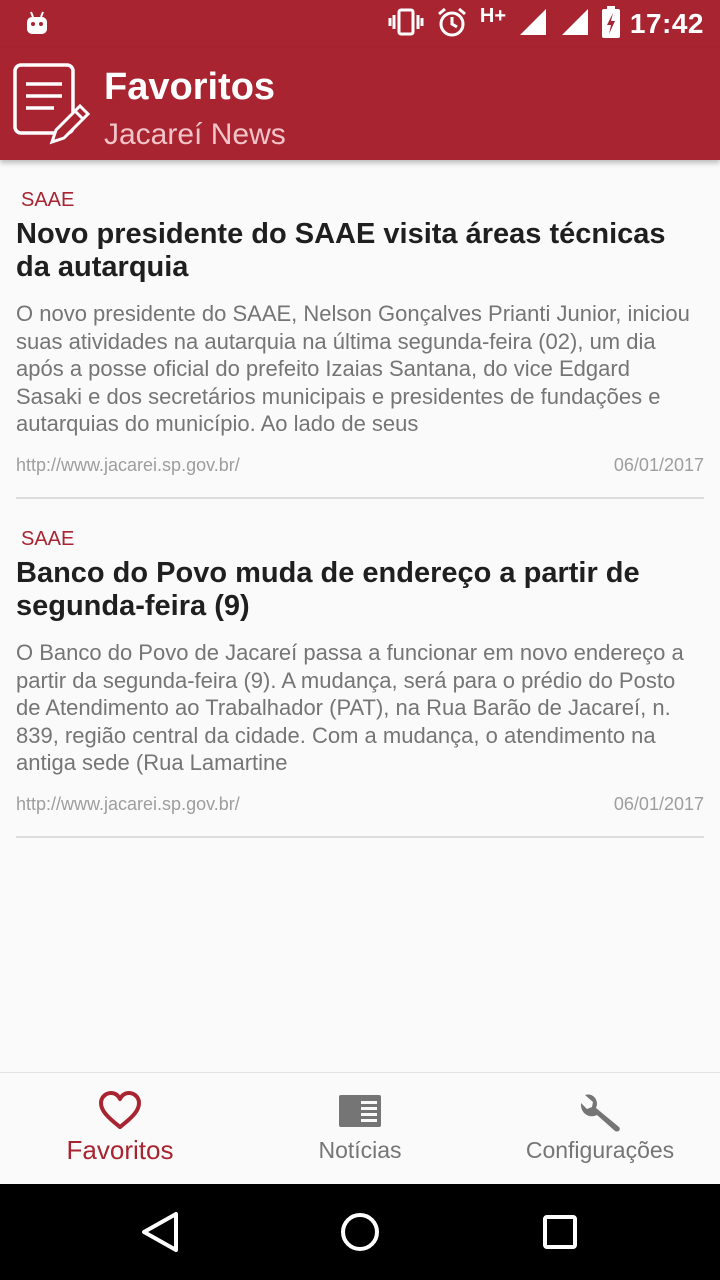  I want to click on bottom-navigation: Favoritos Notícias Configurações, so click(360, 1128).